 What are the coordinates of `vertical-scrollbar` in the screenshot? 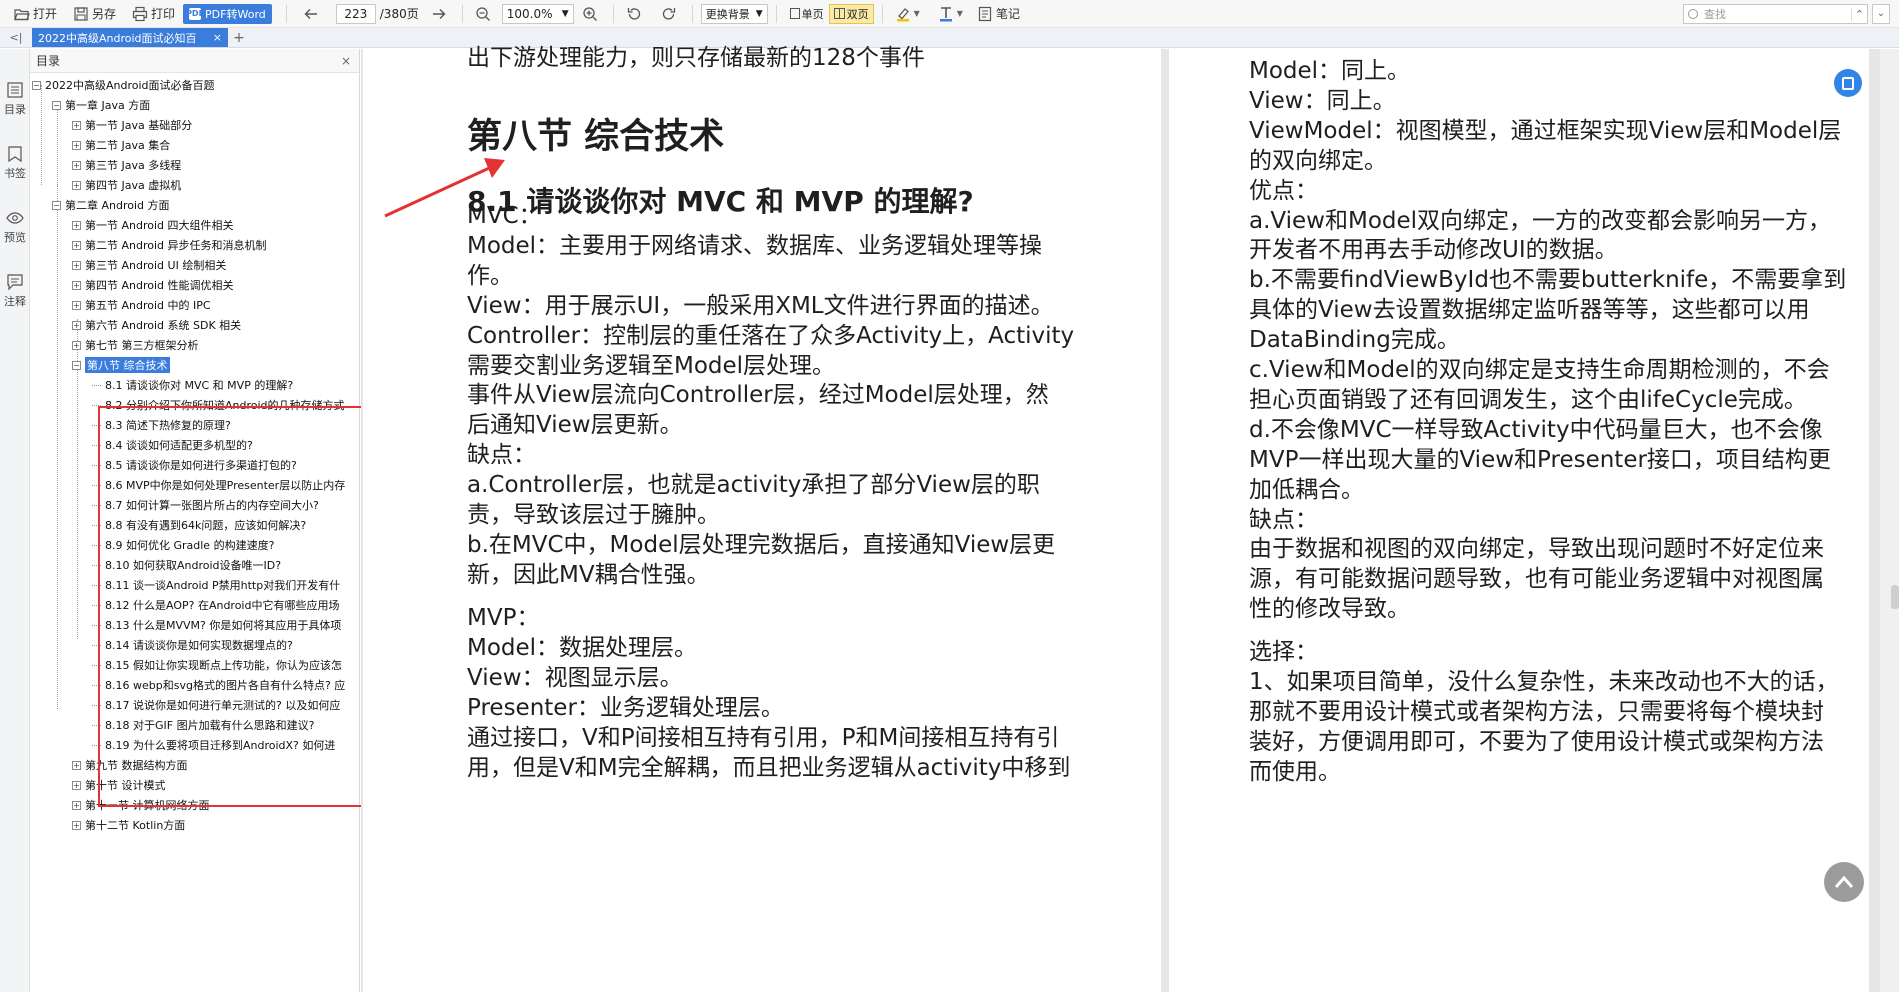 It's located at (1889, 520).